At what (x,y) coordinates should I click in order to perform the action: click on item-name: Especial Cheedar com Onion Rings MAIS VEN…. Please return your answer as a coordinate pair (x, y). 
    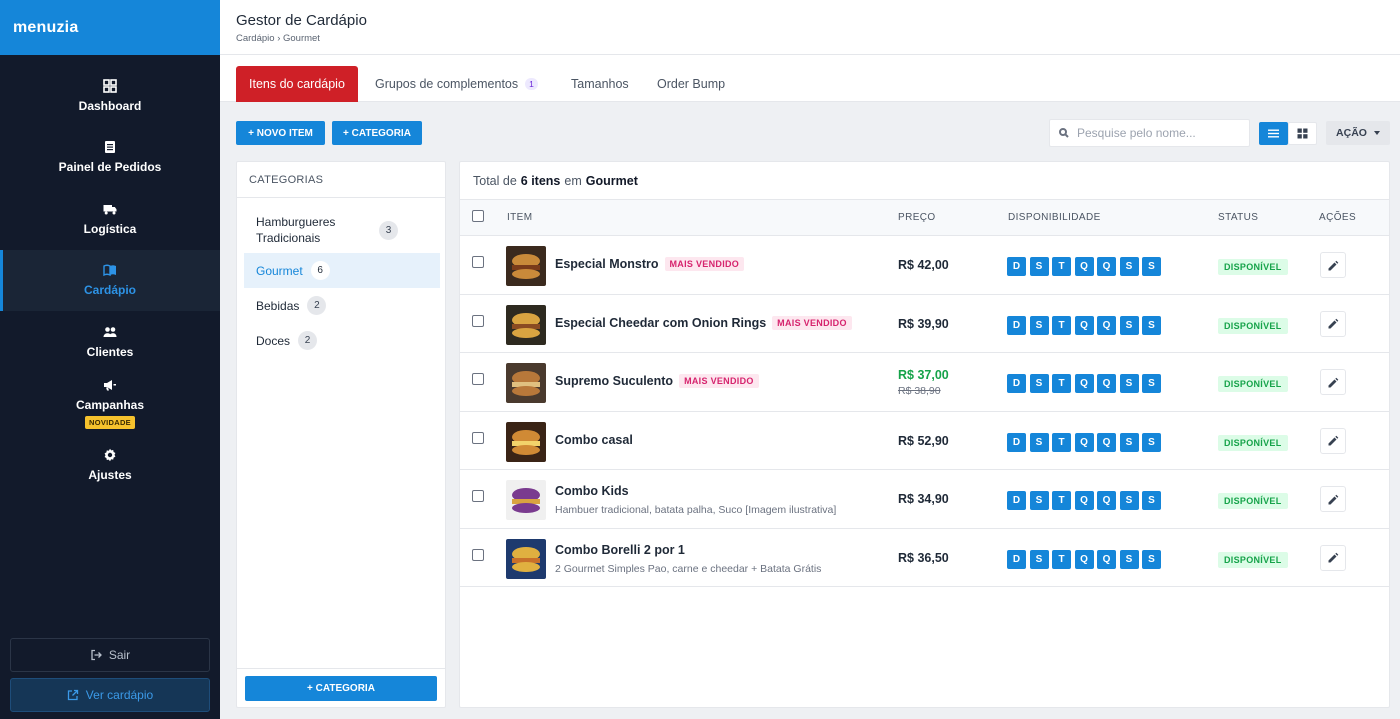
    Looking at the image, I should click on (703, 322).